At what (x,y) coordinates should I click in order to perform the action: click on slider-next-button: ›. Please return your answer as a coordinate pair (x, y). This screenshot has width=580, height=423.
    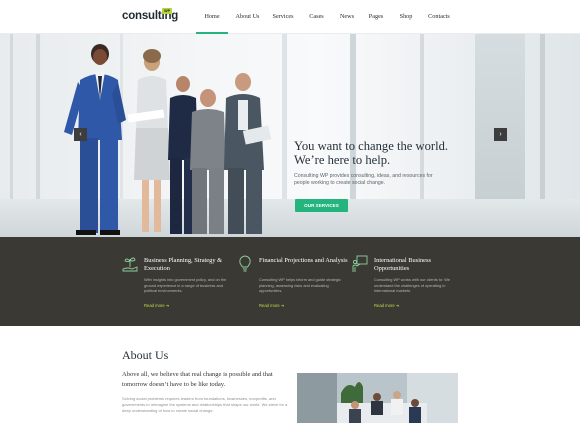
    Looking at the image, I should click on (500, 134).